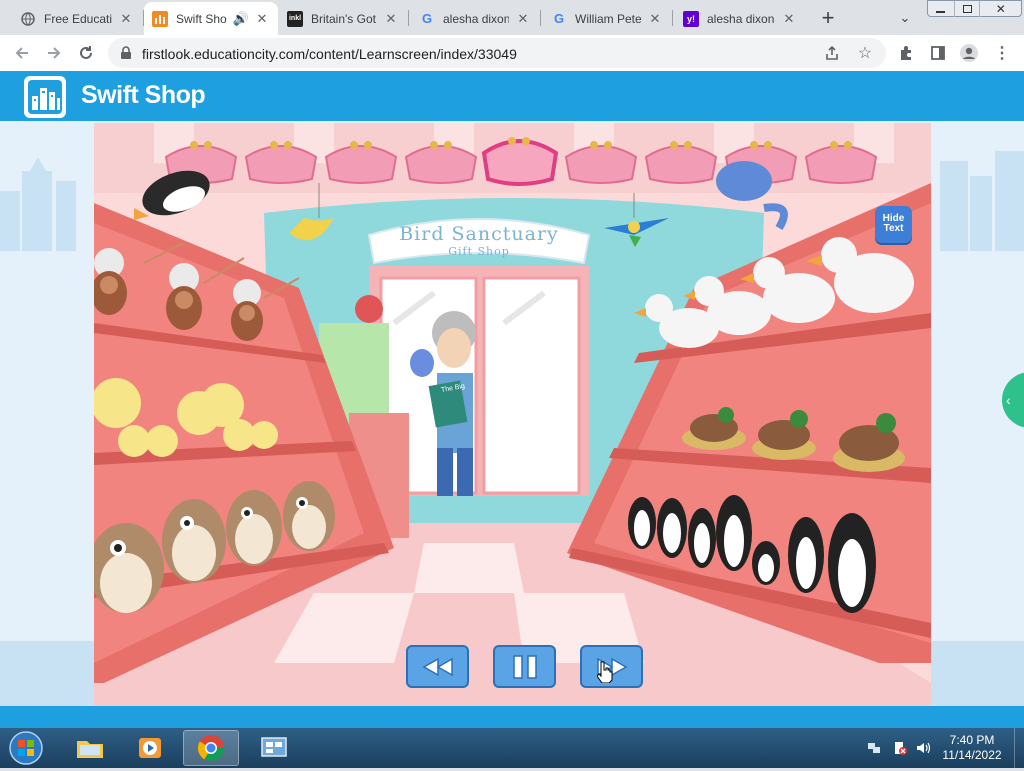 The height and width of the screenshot is (771, 1024). I want to click on reload-icon, so click(86, 52).